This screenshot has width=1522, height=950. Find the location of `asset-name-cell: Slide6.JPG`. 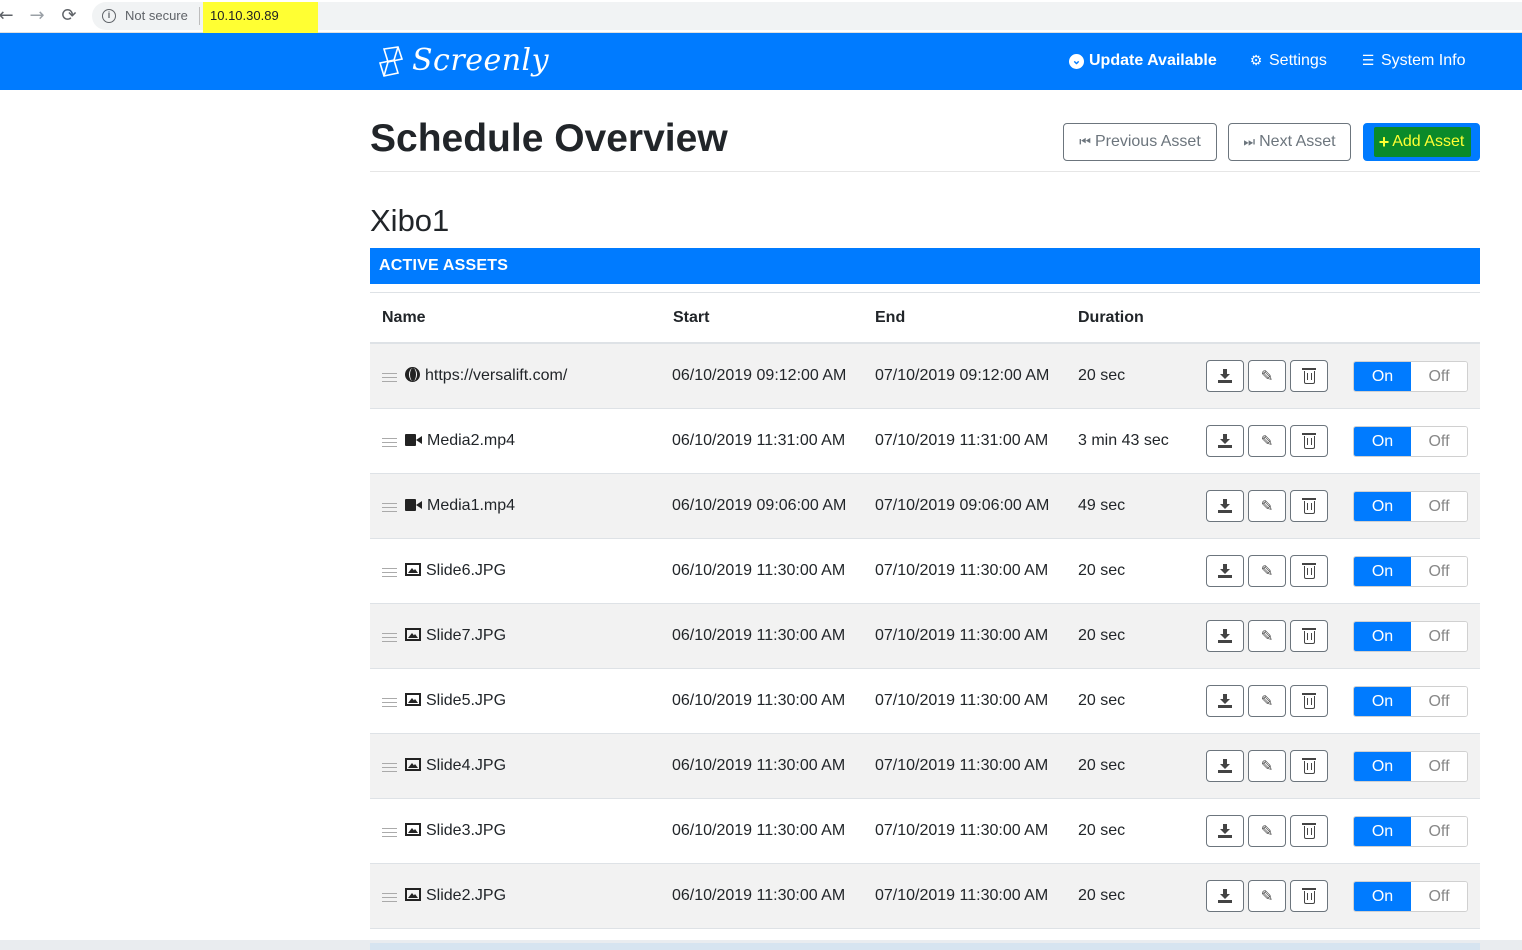

asset-name-cell: Slide6.JPG is located at coordinates (455, 571).